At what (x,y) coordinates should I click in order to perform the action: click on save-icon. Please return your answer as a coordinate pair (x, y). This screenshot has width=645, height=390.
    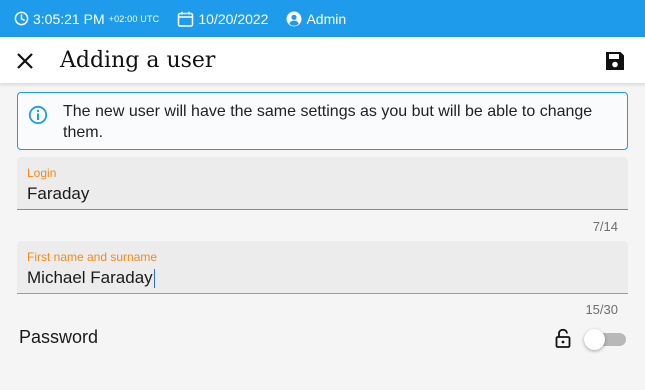
    Looking at the image, I should click on (615, 61).